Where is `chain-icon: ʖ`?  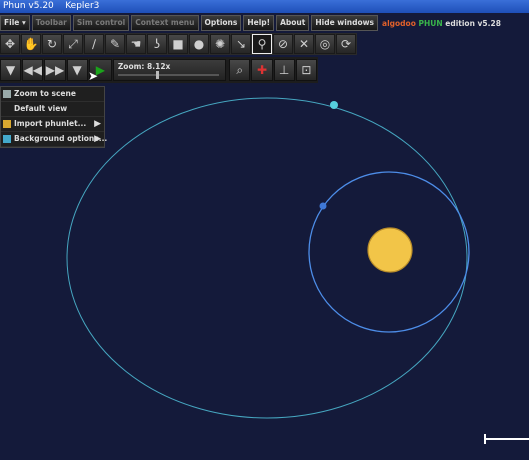
chain-icon: ʖ is located at coordinates (157, 44).